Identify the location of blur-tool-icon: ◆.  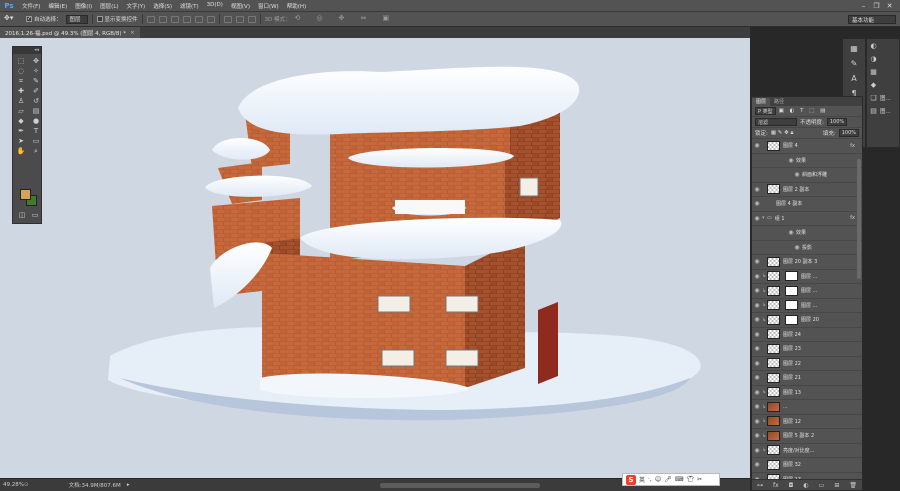
(21, 121).